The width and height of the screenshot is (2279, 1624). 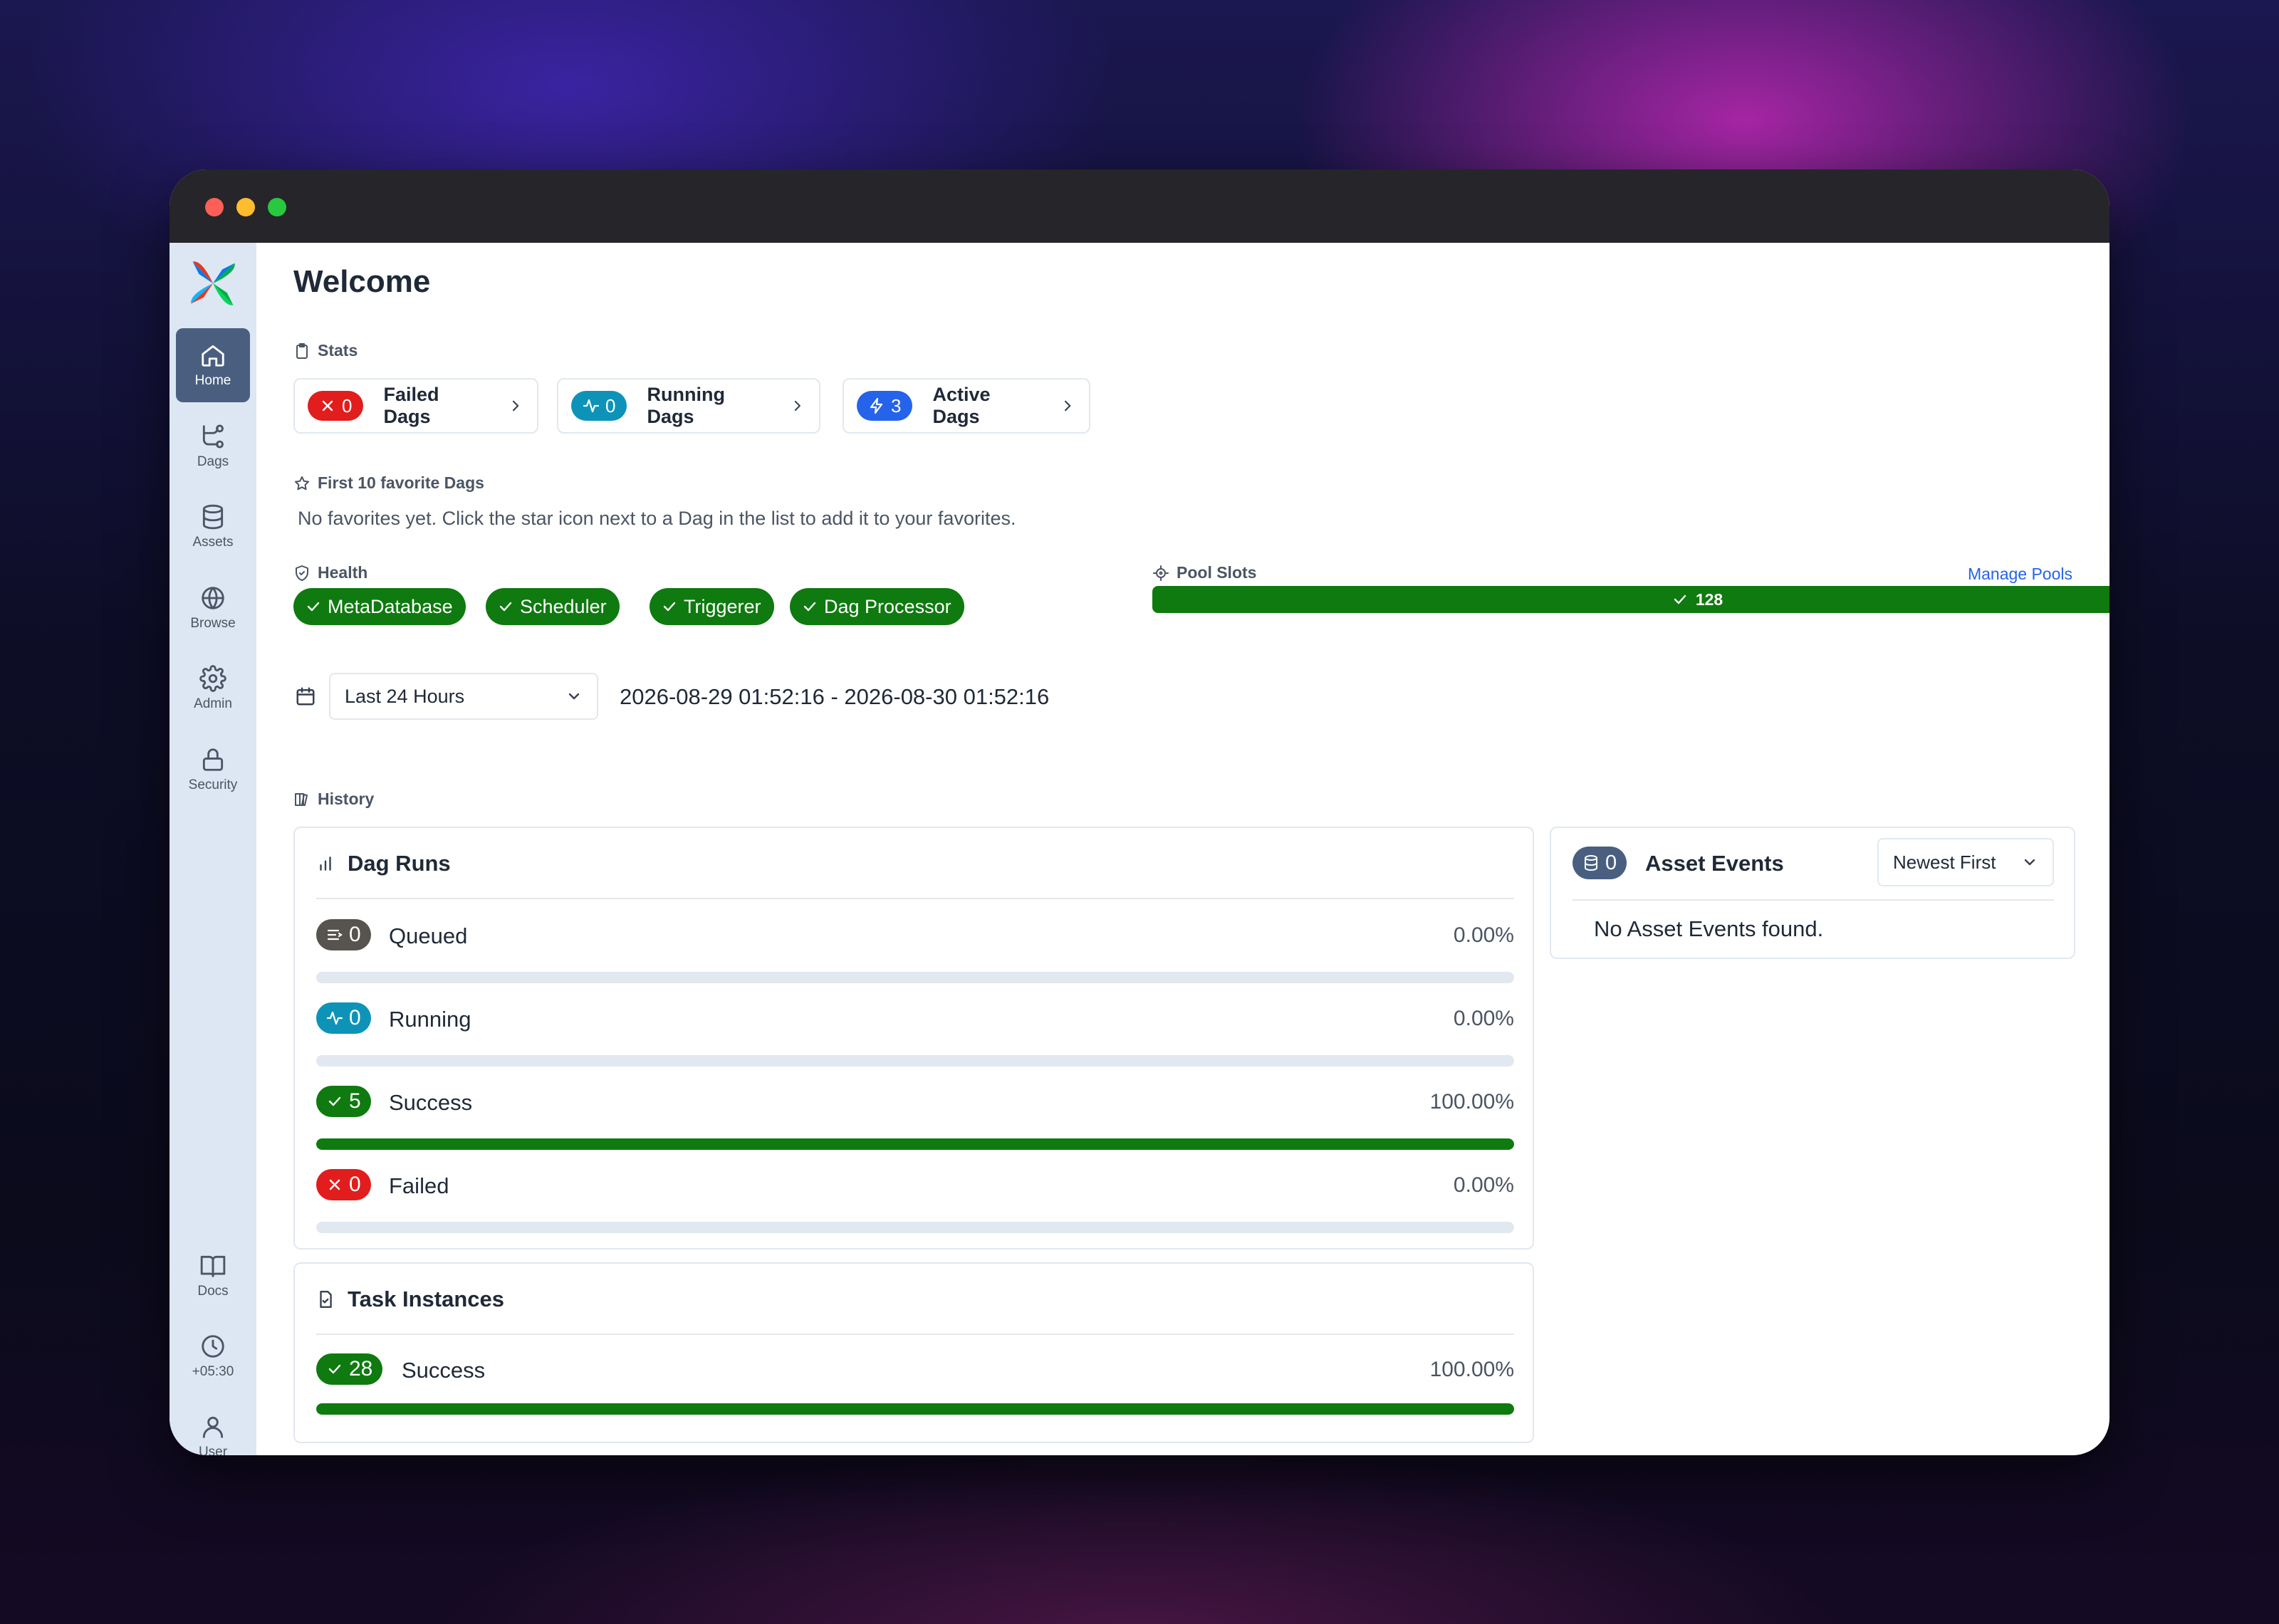 I want to click on history-label: History, so click(x=346, y=799).